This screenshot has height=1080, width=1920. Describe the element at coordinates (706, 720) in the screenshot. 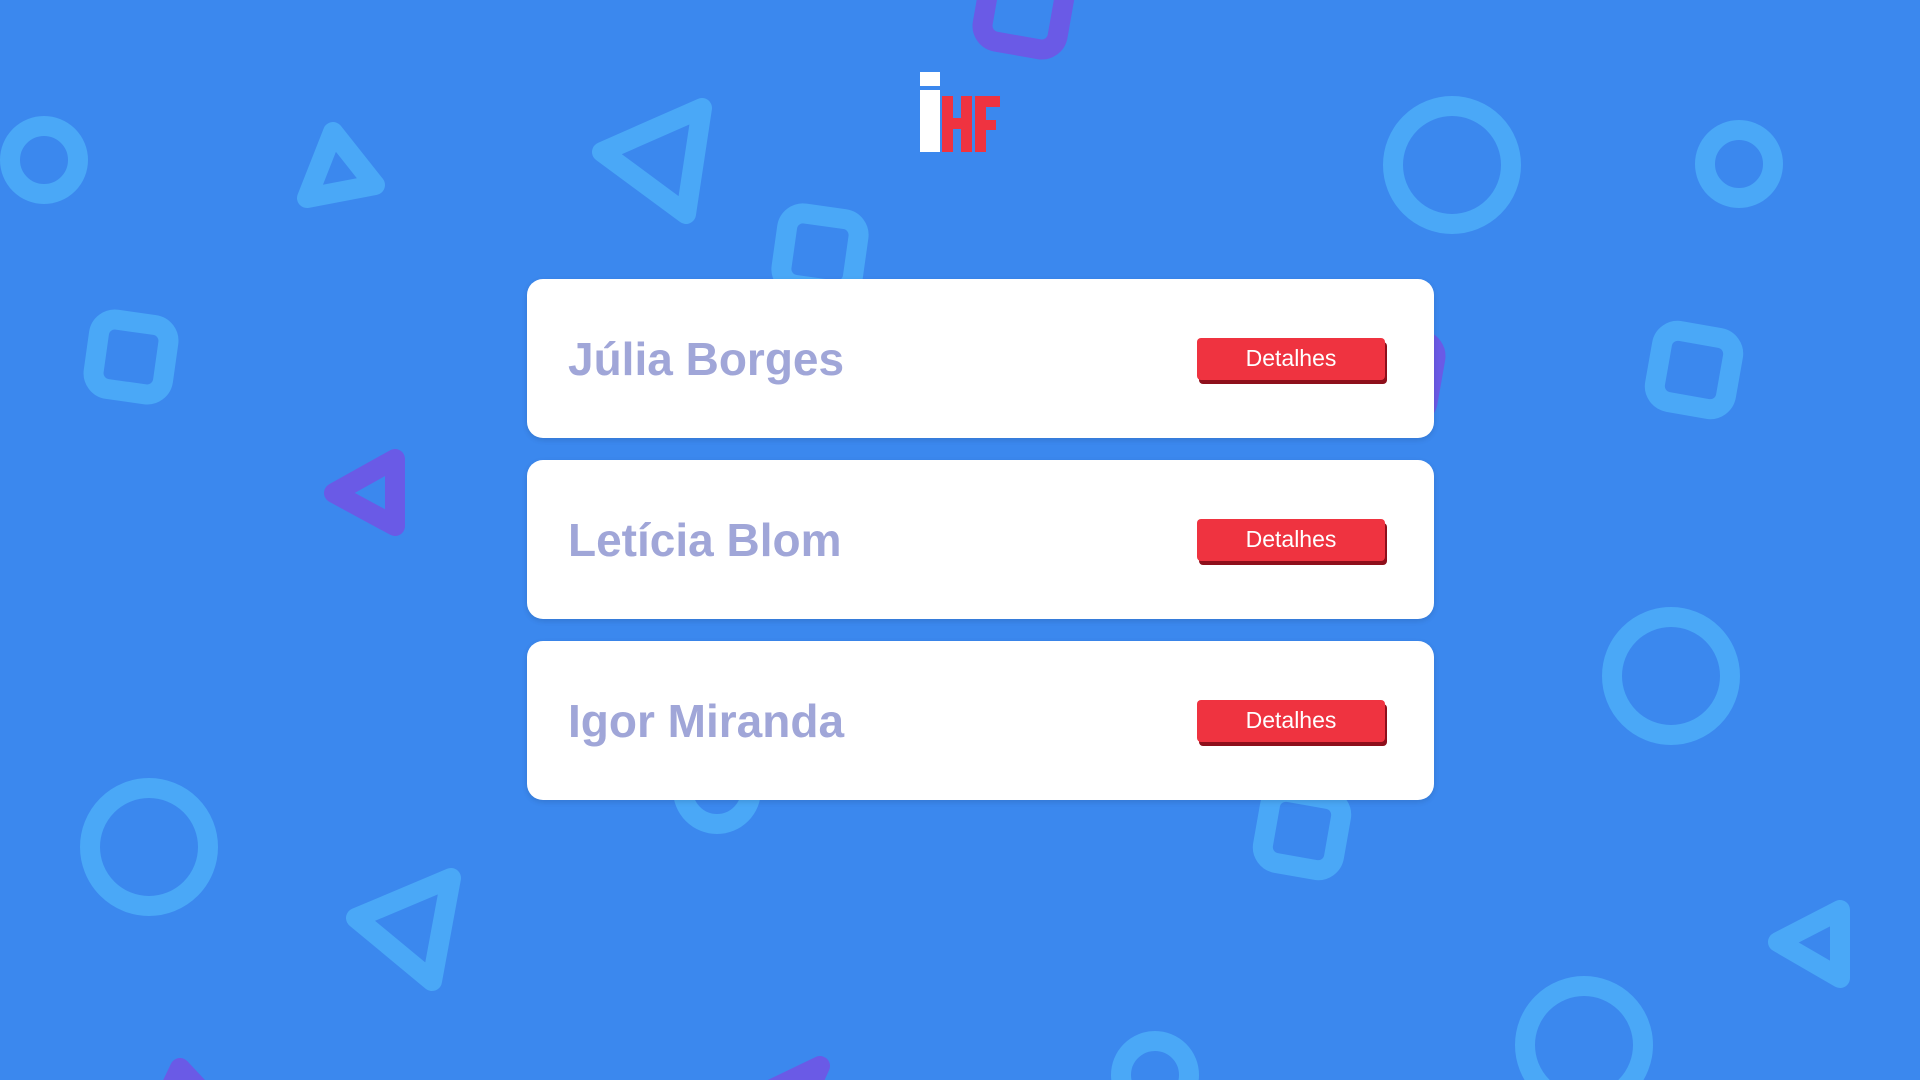

I see `person-name: Igor Miranda` at that location.